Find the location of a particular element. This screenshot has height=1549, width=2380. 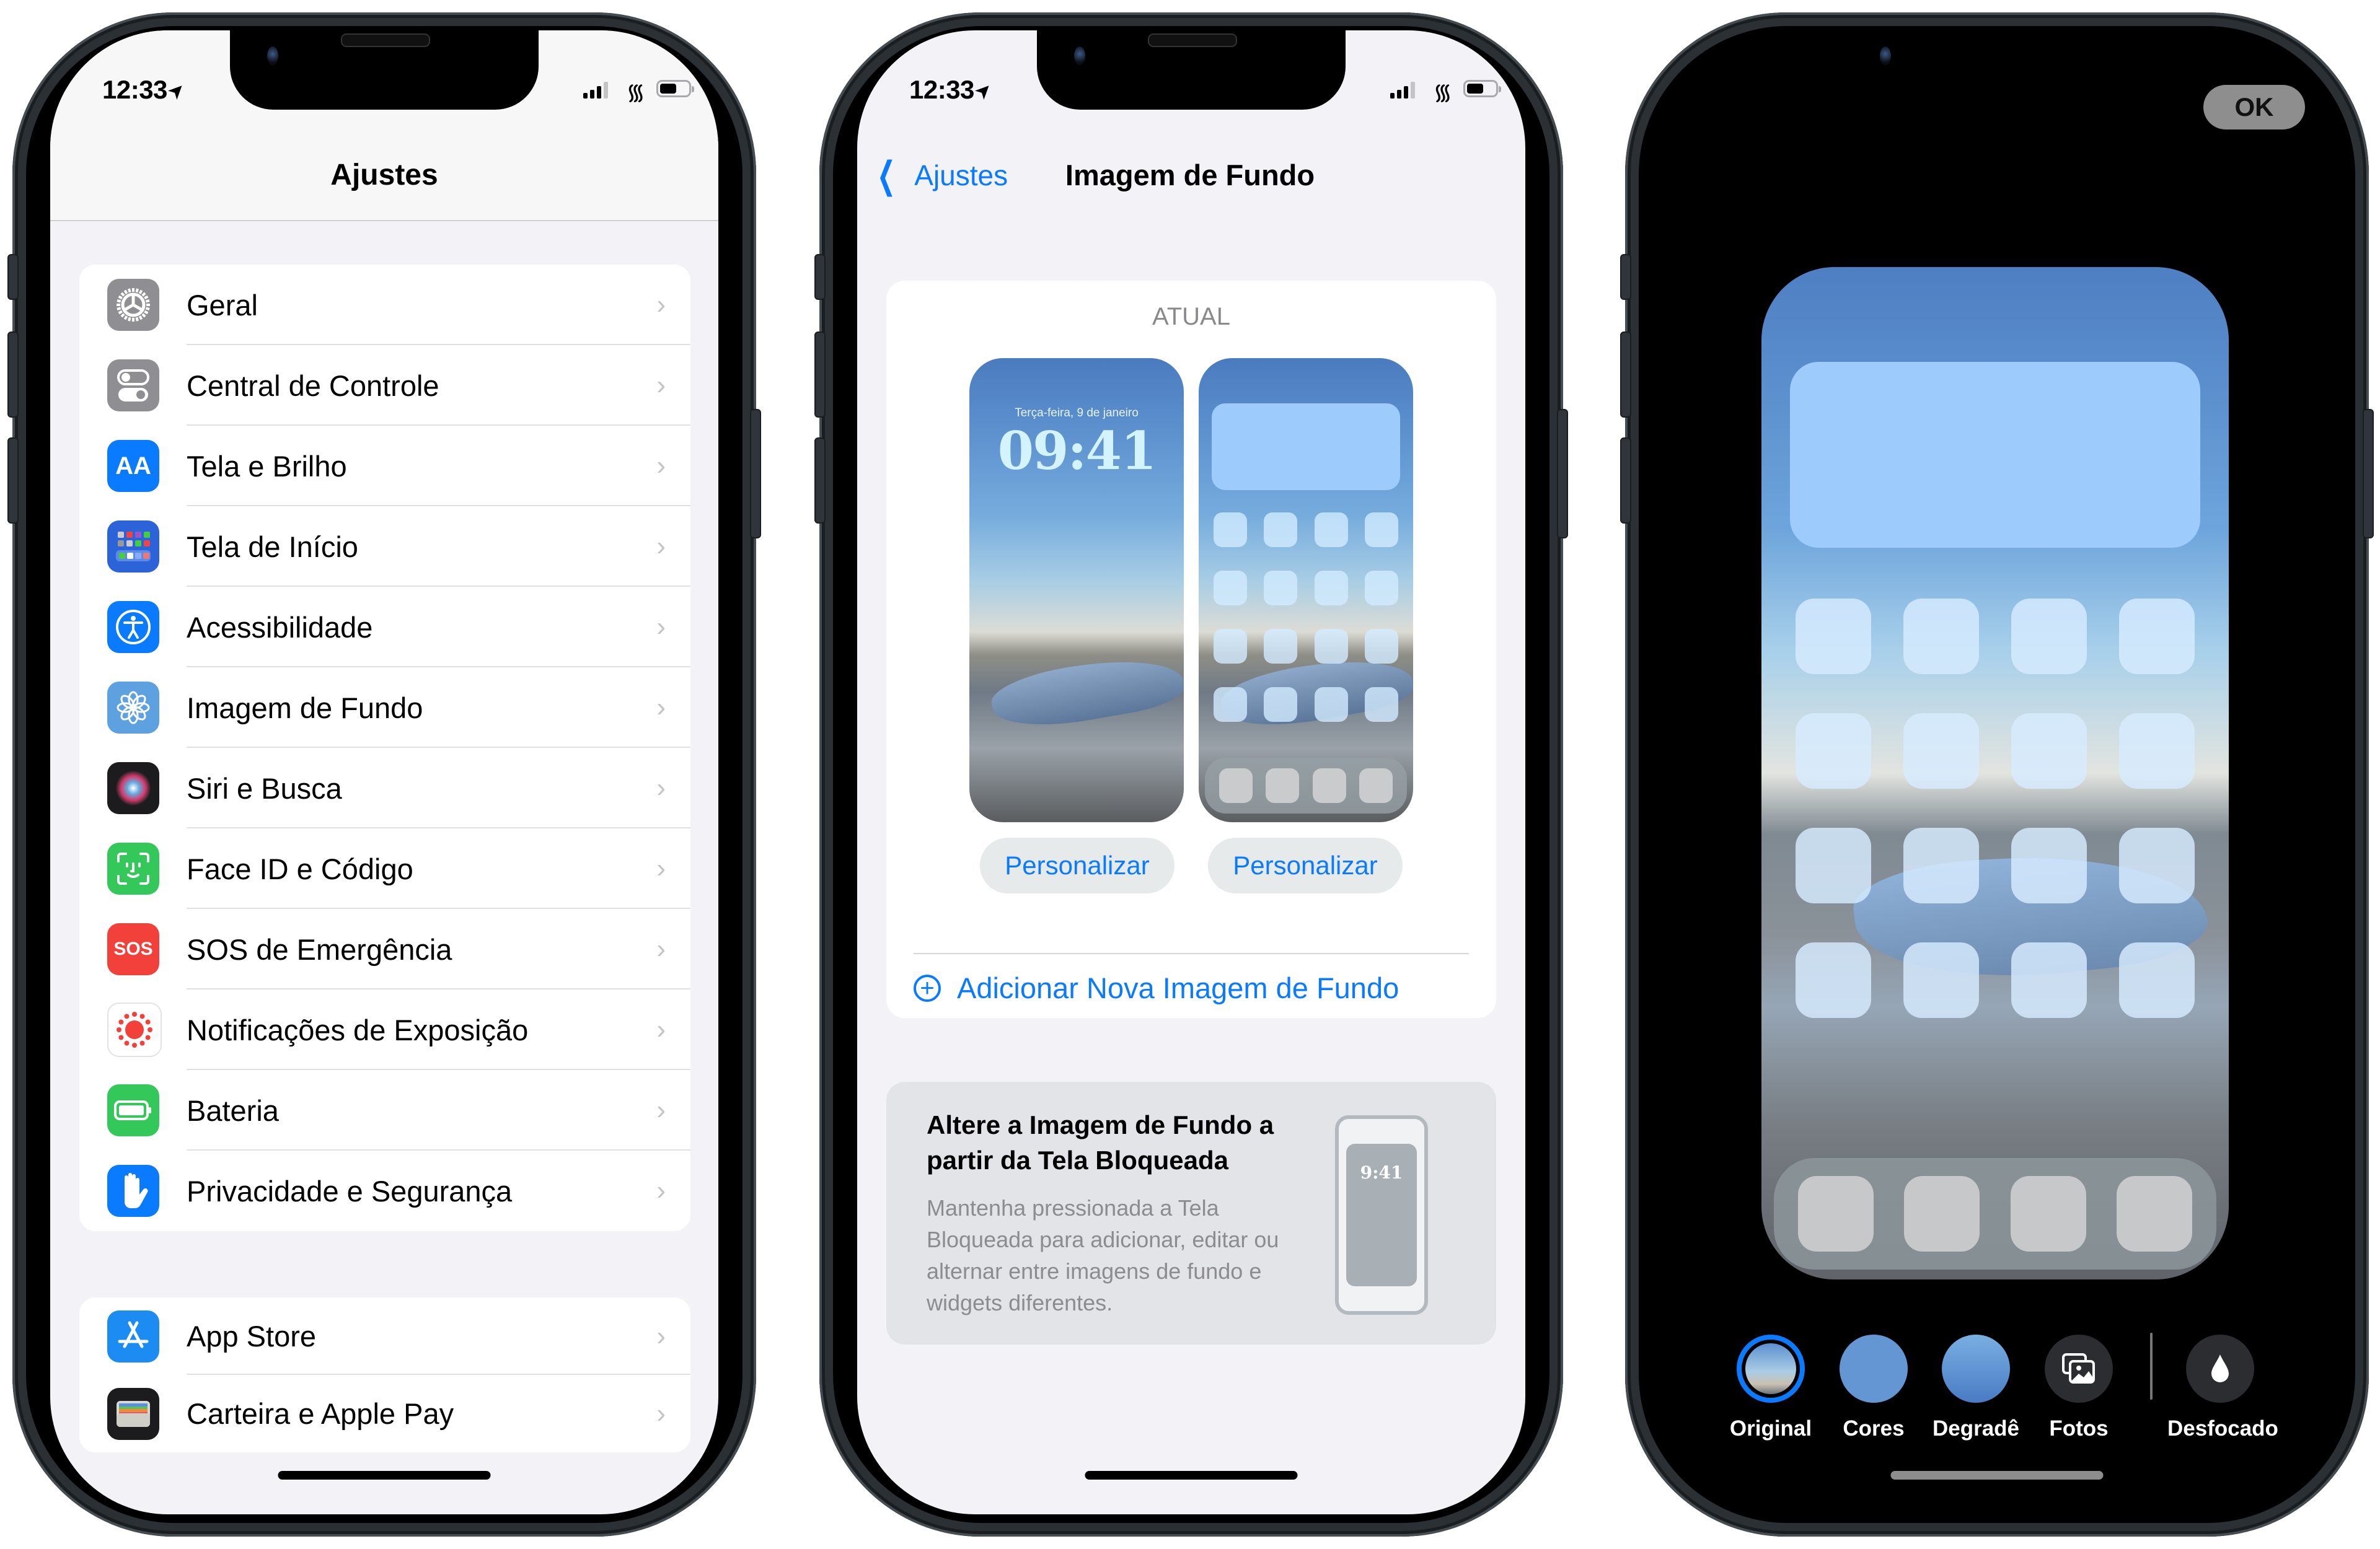

page-title: Imagem de Fundo is located at coordinates (1190, 175).